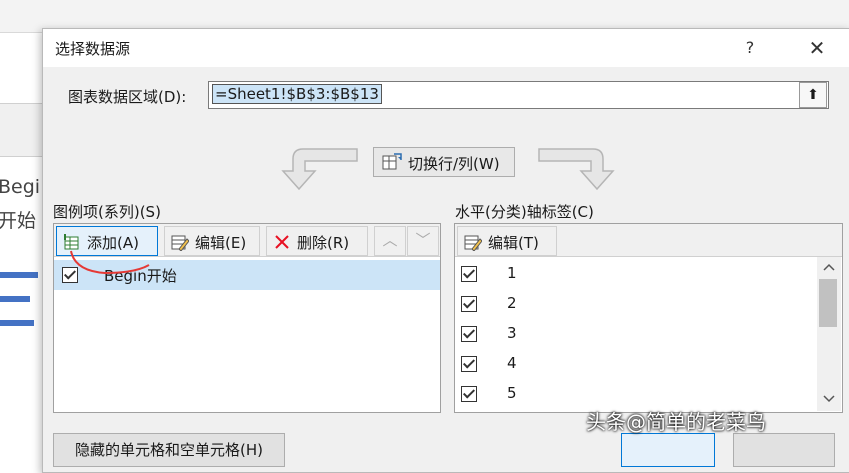 Image resolution: width=849 pixels, height=473 pixels. What do you see at coordinates (93, 49) in the screenshot?
I see `dialog-title: 选择数据源` at bounding box center [93, 49].